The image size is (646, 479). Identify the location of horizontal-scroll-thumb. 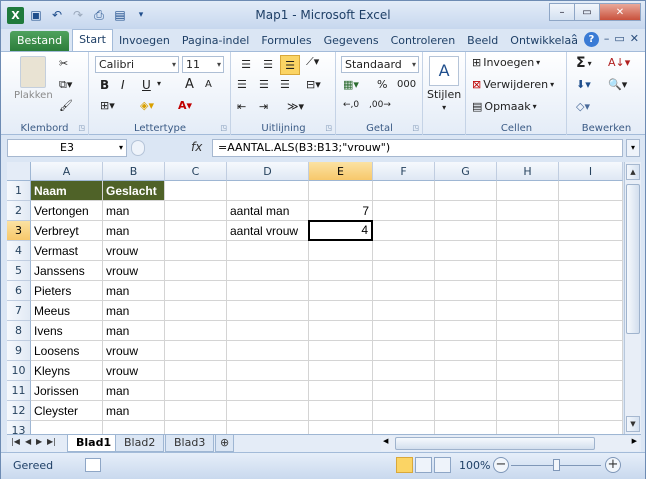
(495, 443).